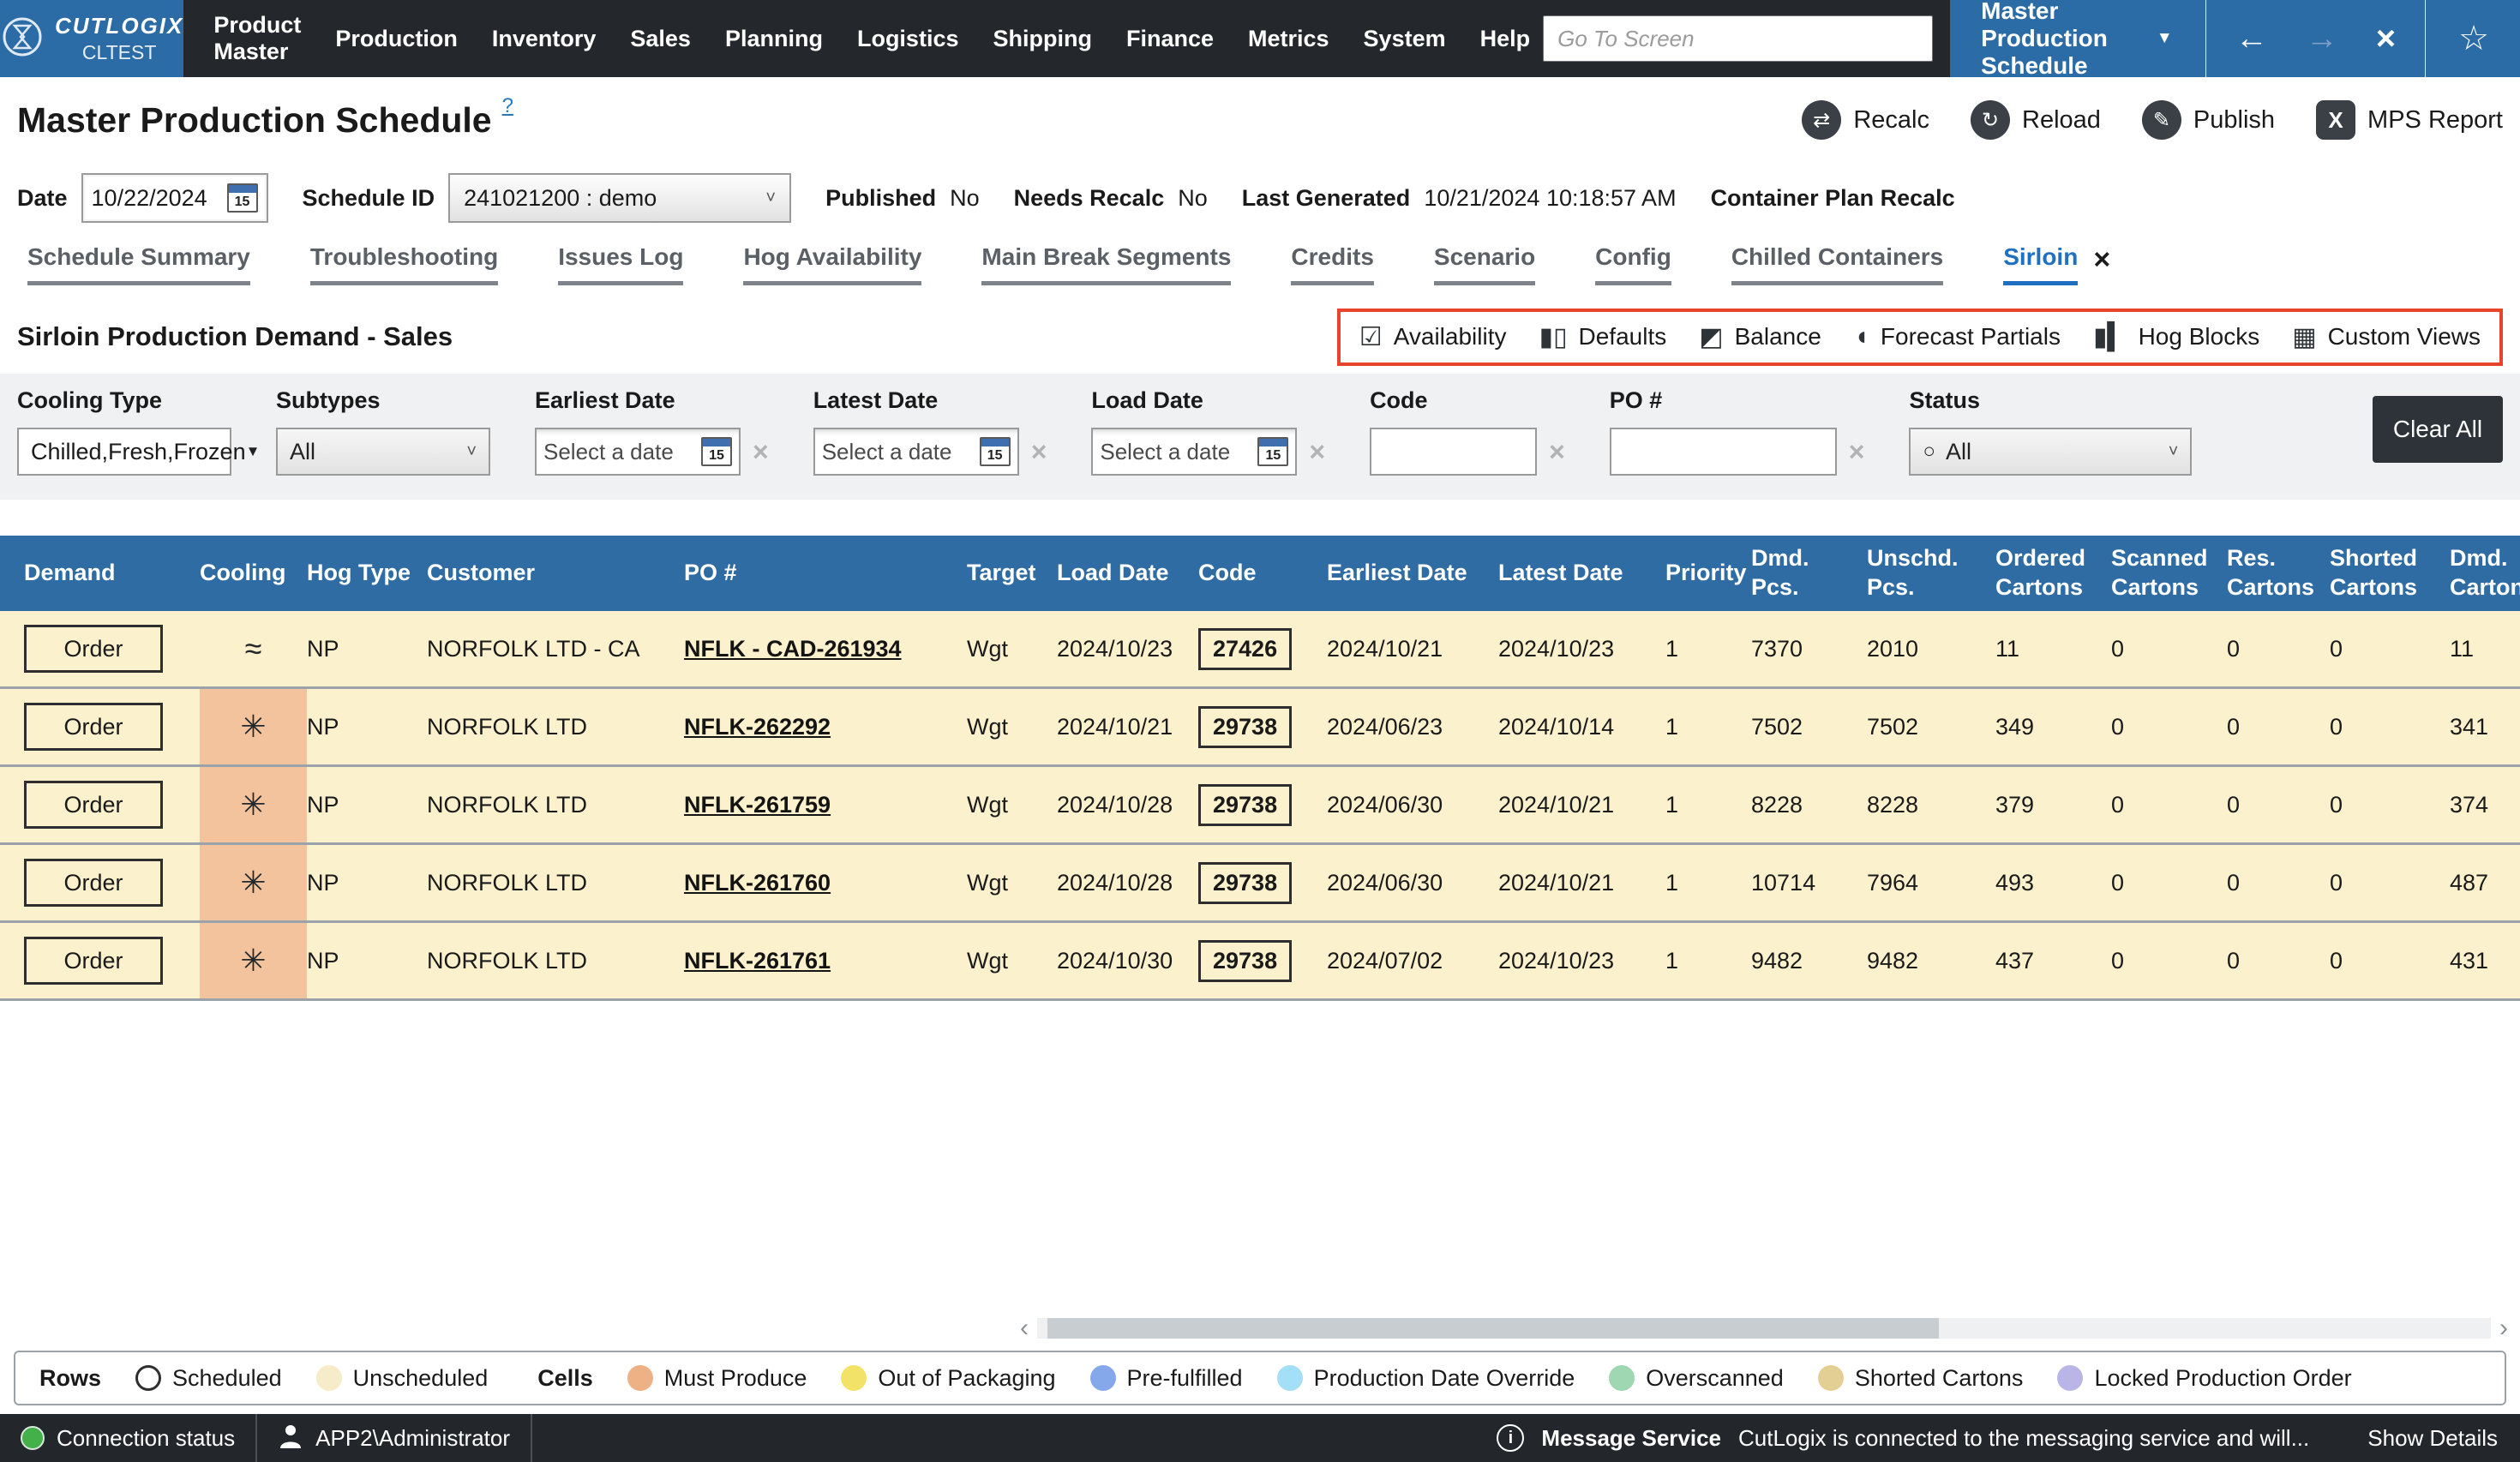  Describe the element at coordinates (761, 452) in the screenshot. I see `clear-earliest-date-icon: ×` at that location.